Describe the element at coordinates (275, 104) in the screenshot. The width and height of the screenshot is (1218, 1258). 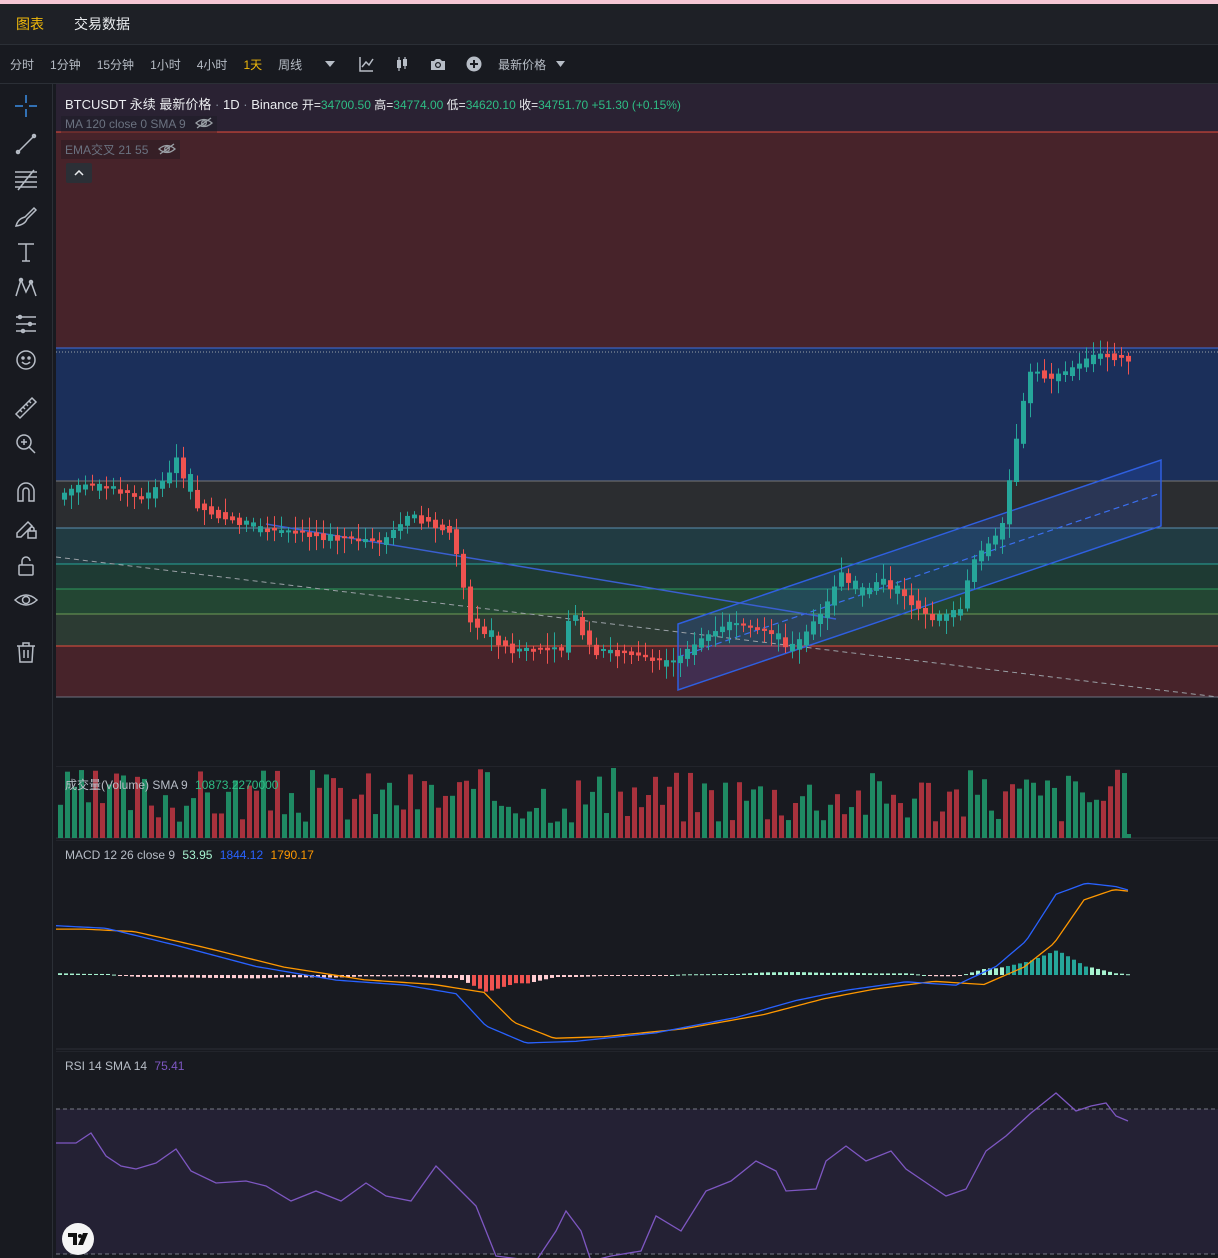
I see `legend-exchange: Binance` at that location.